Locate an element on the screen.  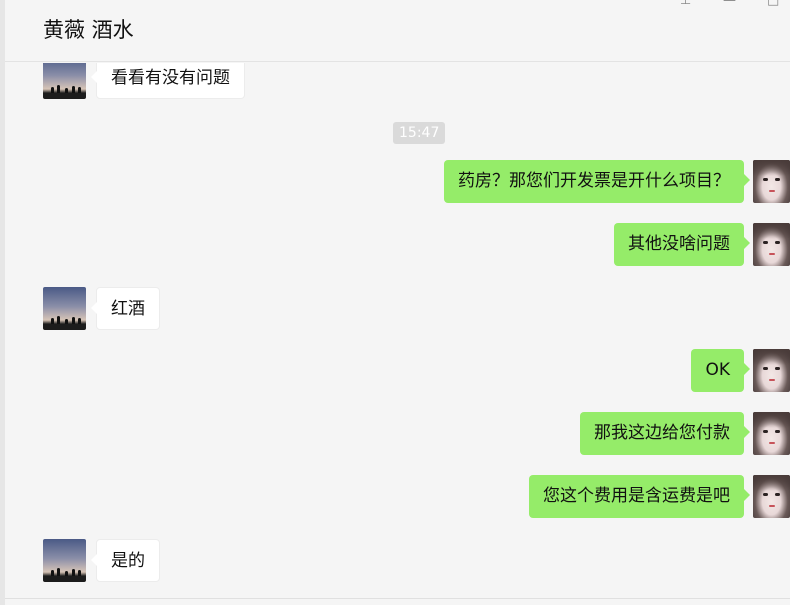
sent-message-bubble: OK is located at coordinates (720, 370).